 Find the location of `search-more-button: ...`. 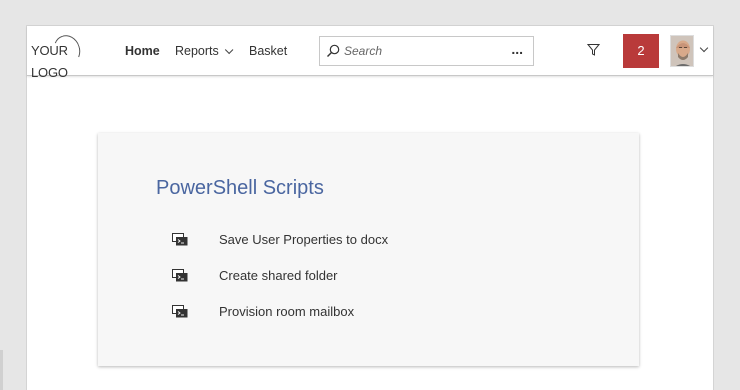

search-more-button: ... is located at coordinates (517, 49).